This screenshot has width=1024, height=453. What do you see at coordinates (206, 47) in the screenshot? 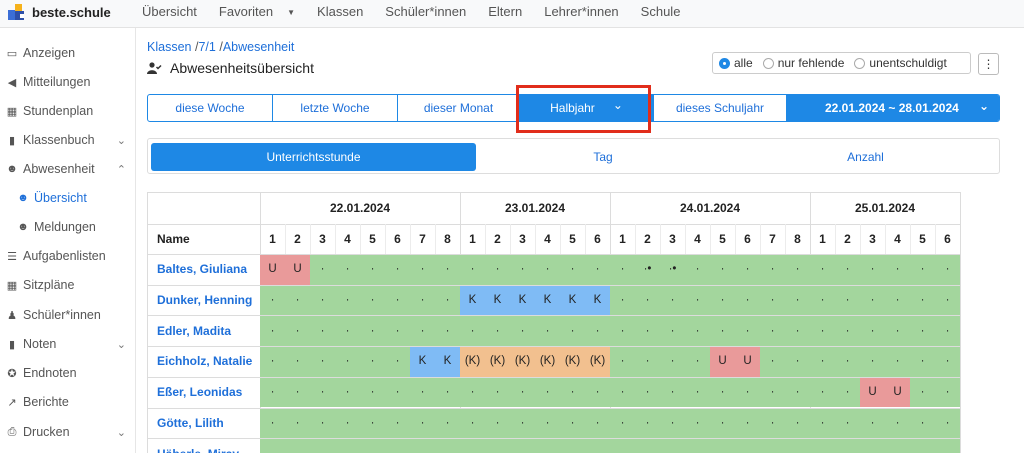
I see `breadcrumb-class: 7/1` at bounding box center [206, 47].